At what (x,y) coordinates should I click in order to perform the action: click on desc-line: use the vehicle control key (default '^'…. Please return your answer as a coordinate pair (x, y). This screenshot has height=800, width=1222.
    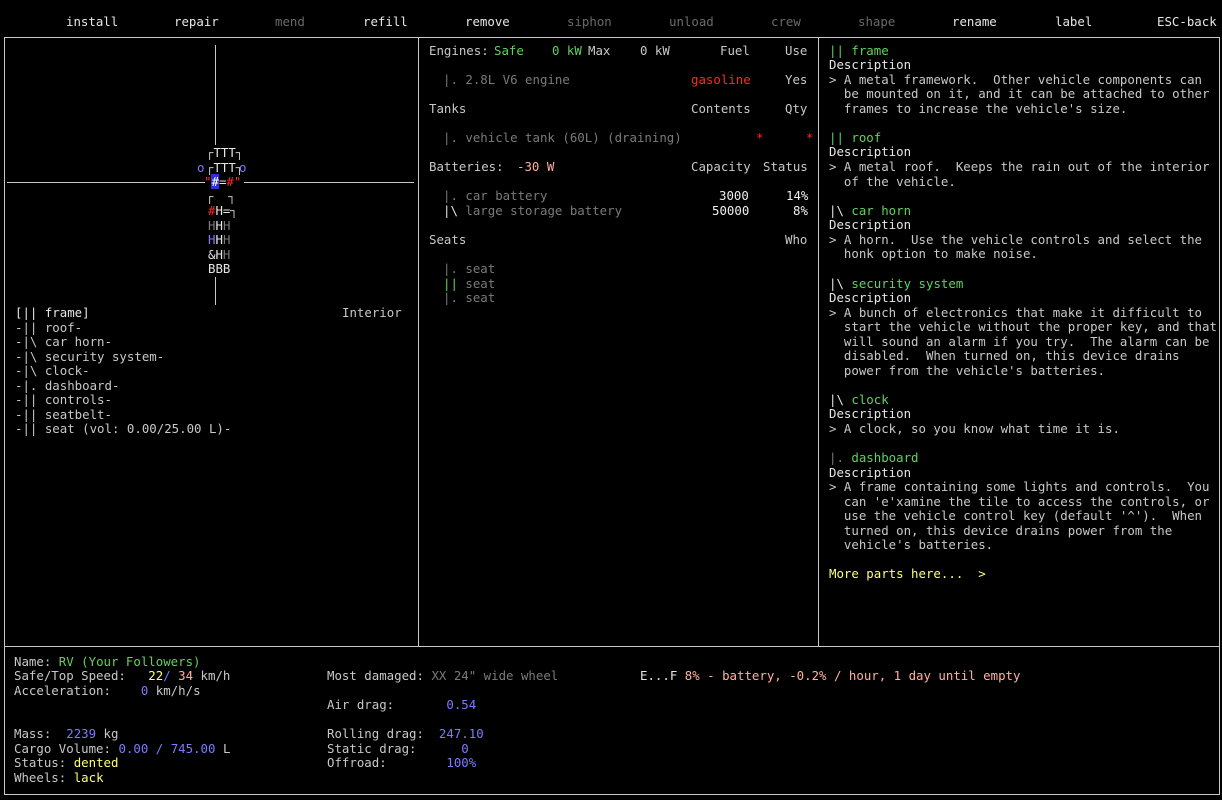
    Looking at the image, I should click on (1015, 515).